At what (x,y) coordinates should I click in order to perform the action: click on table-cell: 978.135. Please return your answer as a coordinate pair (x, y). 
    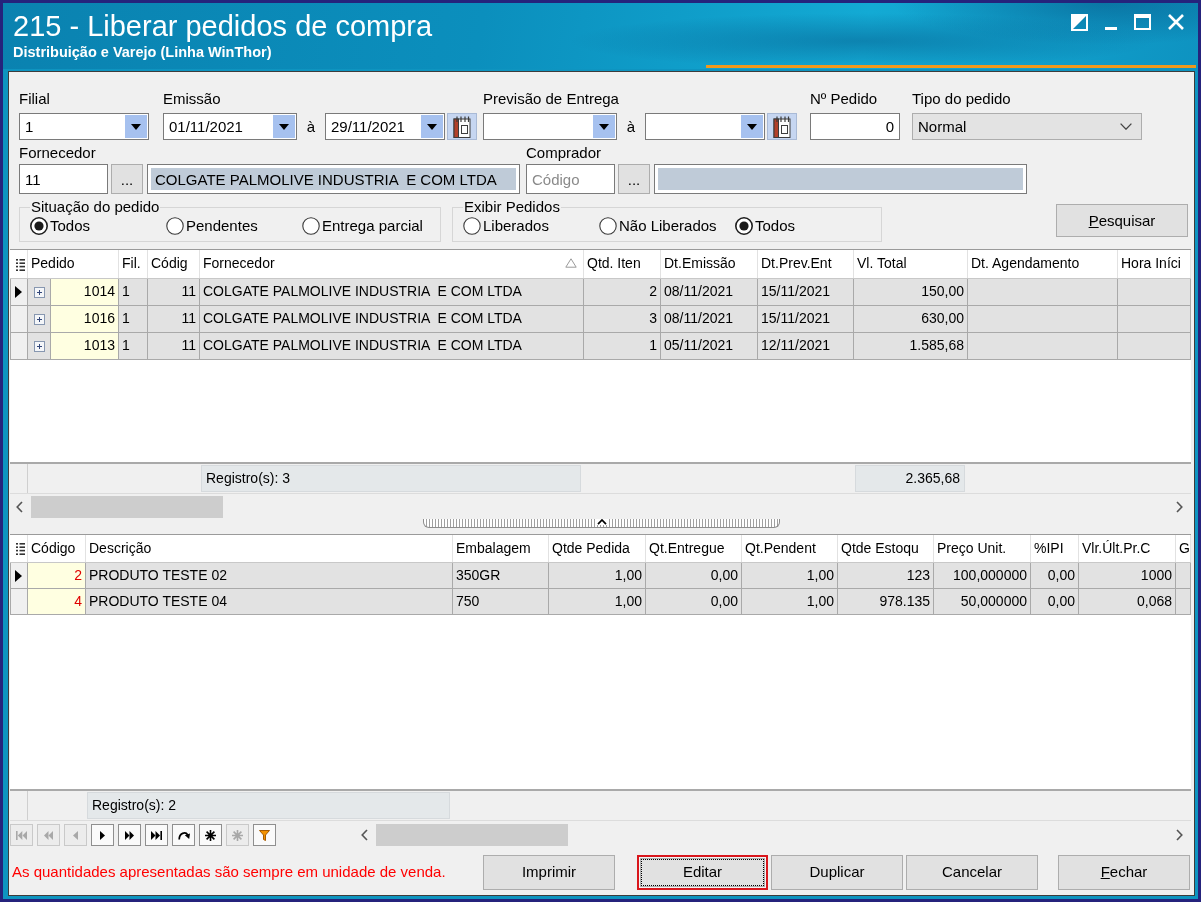
    Looking at the image, I should click on (885, 601).